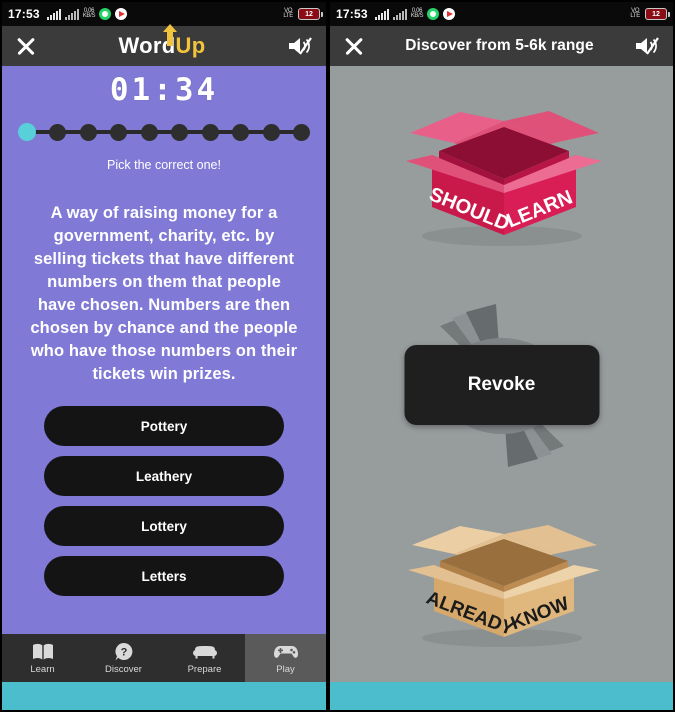  Describe the element at coordinates (286, 652) in the screenshot. I see `gamepad-icon` at that location.